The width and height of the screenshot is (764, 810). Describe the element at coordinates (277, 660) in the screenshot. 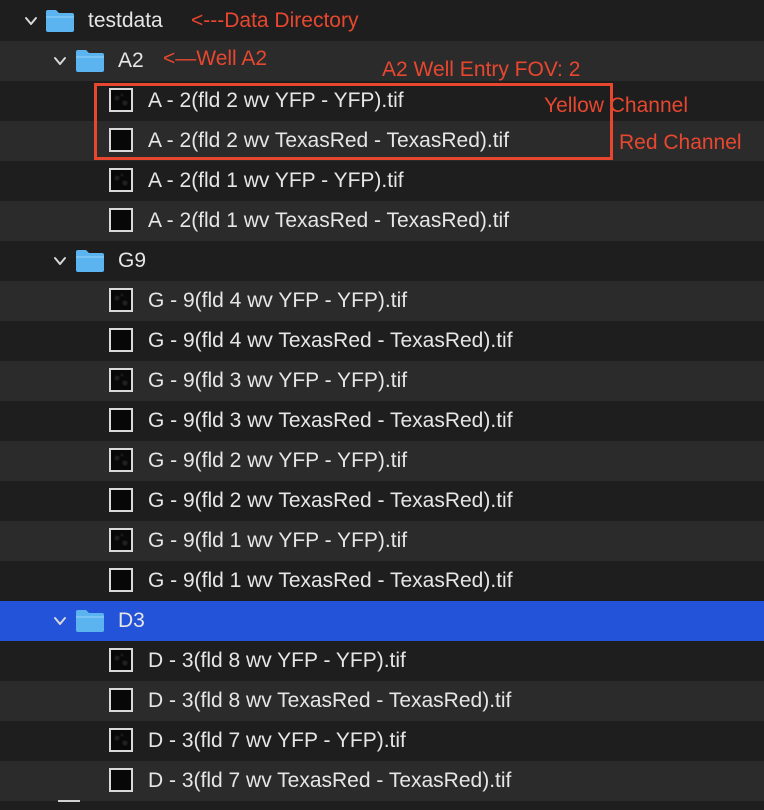

I see `file-name-label: D - 3(fld 8 wv YFP - YFP).tif` at that location.